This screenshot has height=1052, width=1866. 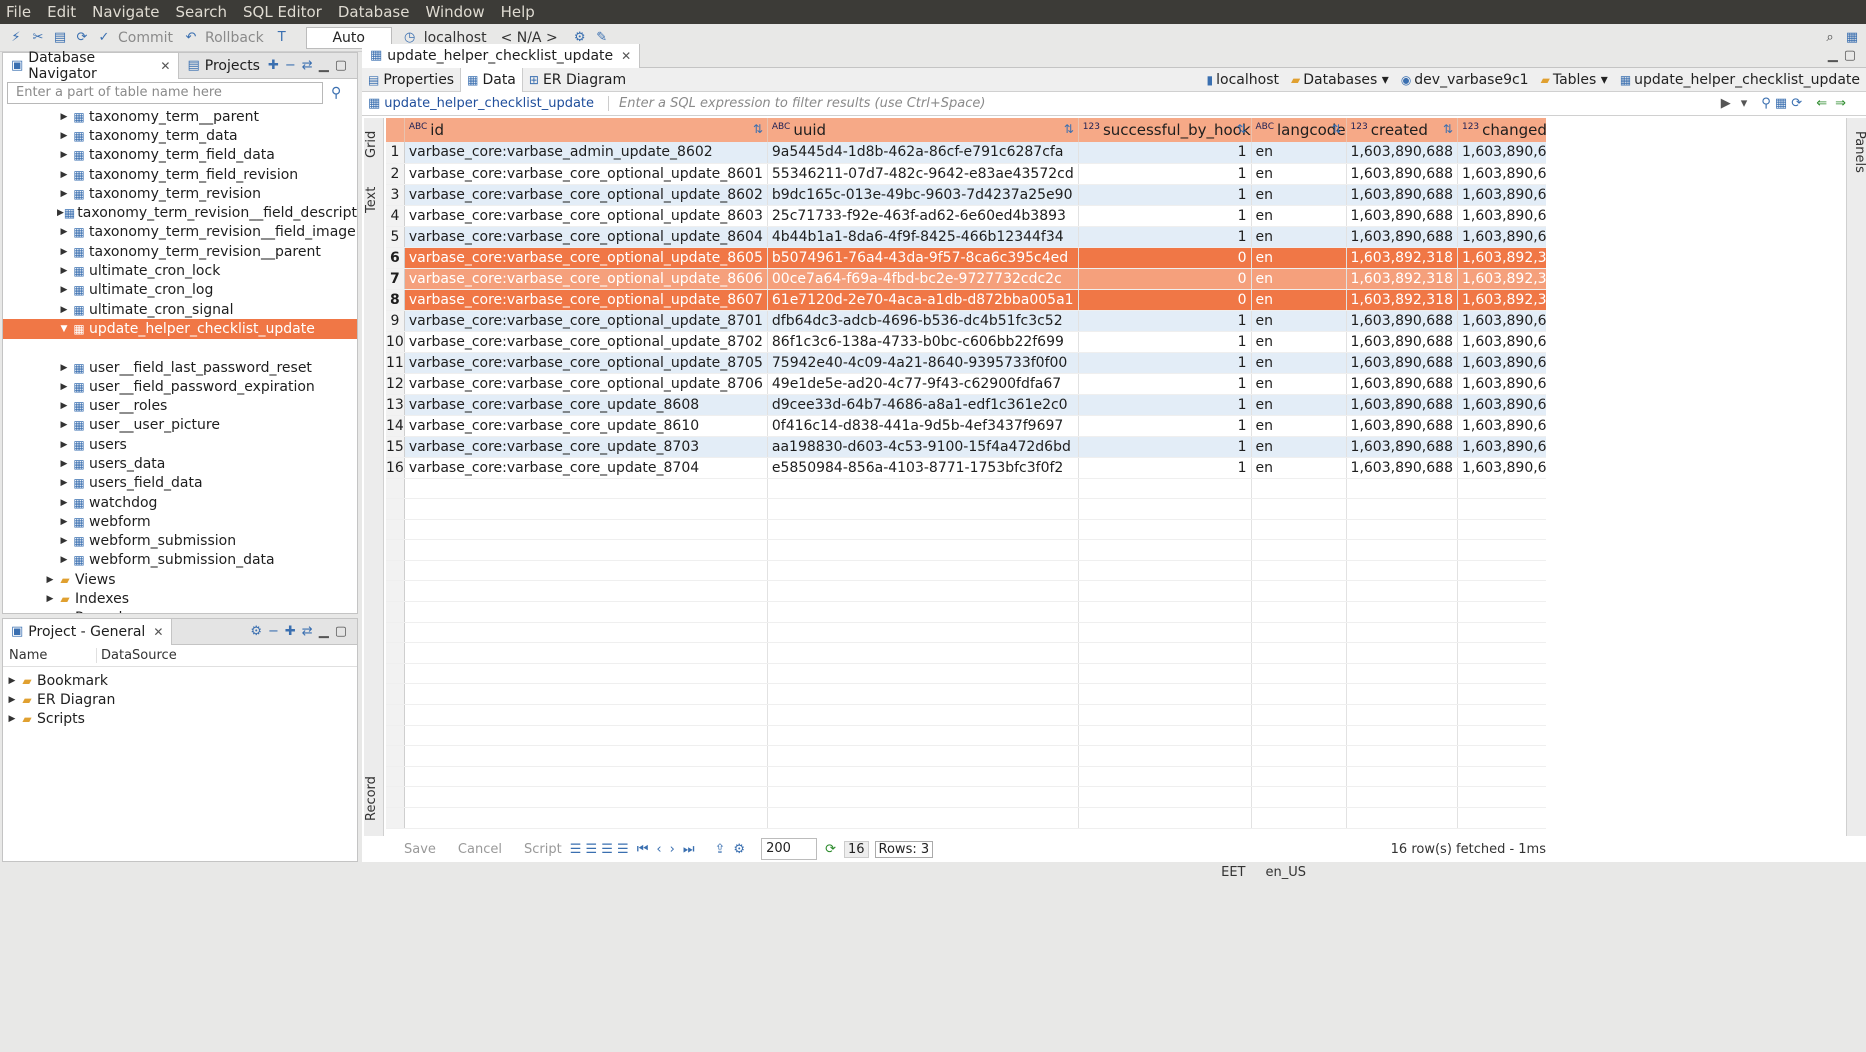 I want to click on apply-filter-icon: ▶, so click(x=1726, y=103).